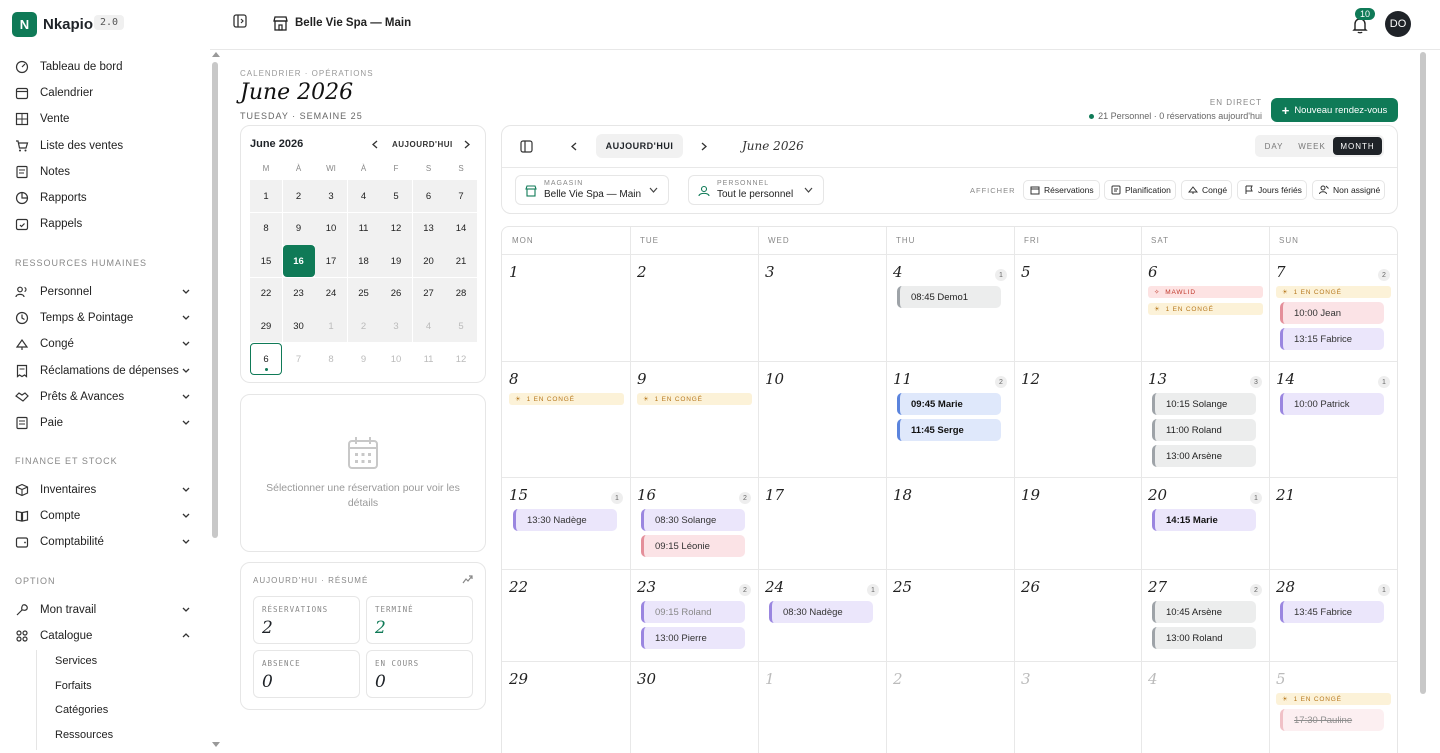 The width and height of the screenshot is (1440, 753). Describe the element at coordinates (363, 228) in the screenshot. I see `mini-calendar-day: 11` at that location.